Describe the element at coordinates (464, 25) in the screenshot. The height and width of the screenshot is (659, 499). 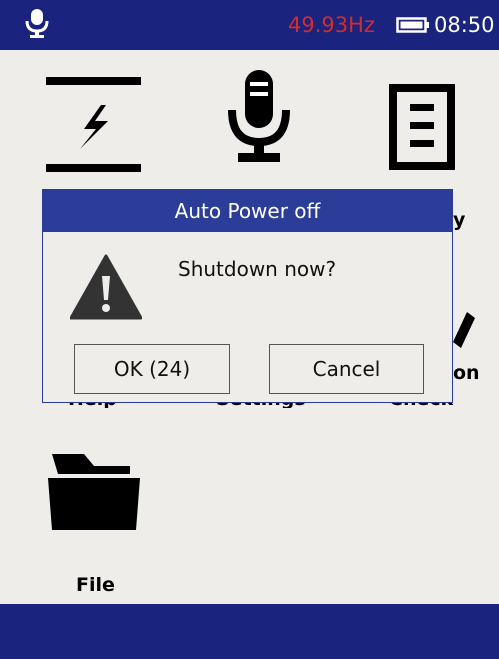
I see `clock: 08:50` at that location.